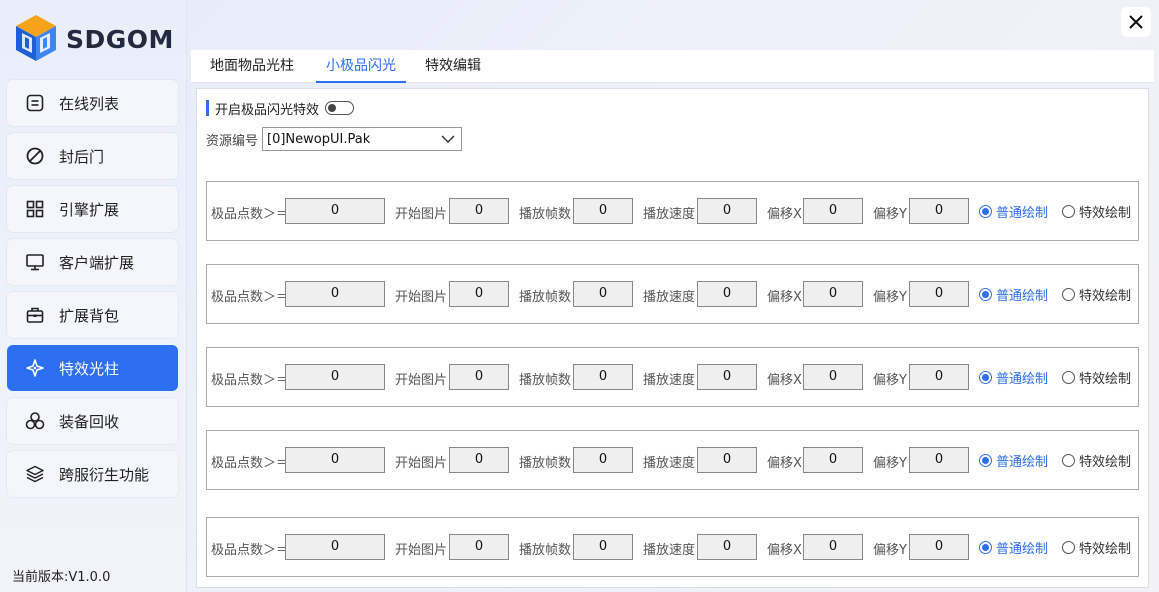 This screenshot has height=592, width=1159. I want to click on sidebar-item-client-ext: 客户端扩展, so click(92, 262).